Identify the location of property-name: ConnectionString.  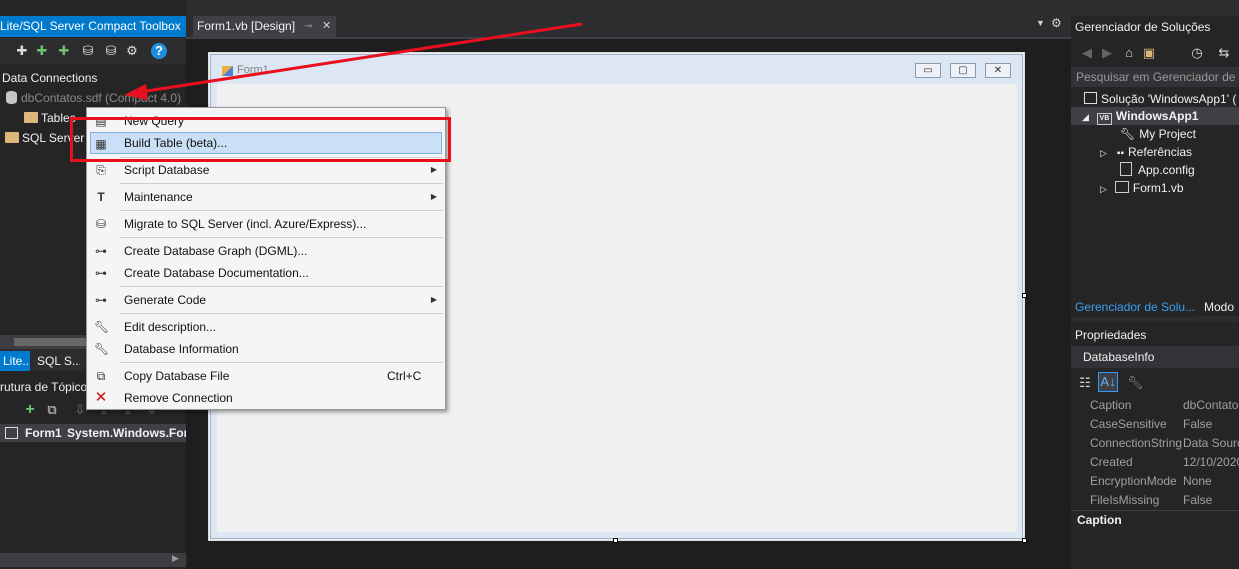
(1136, 443).